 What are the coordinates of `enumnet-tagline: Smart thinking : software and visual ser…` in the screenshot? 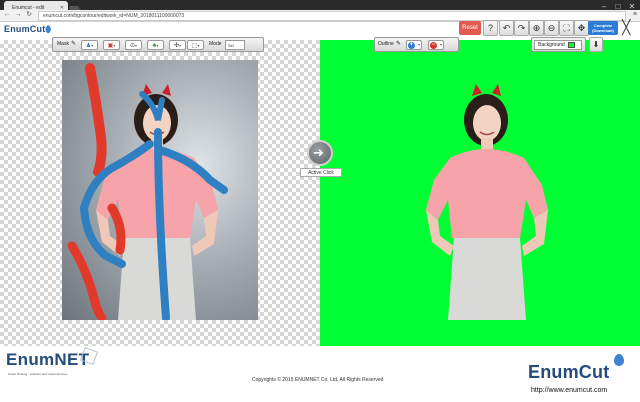 It's located at (38, 374).